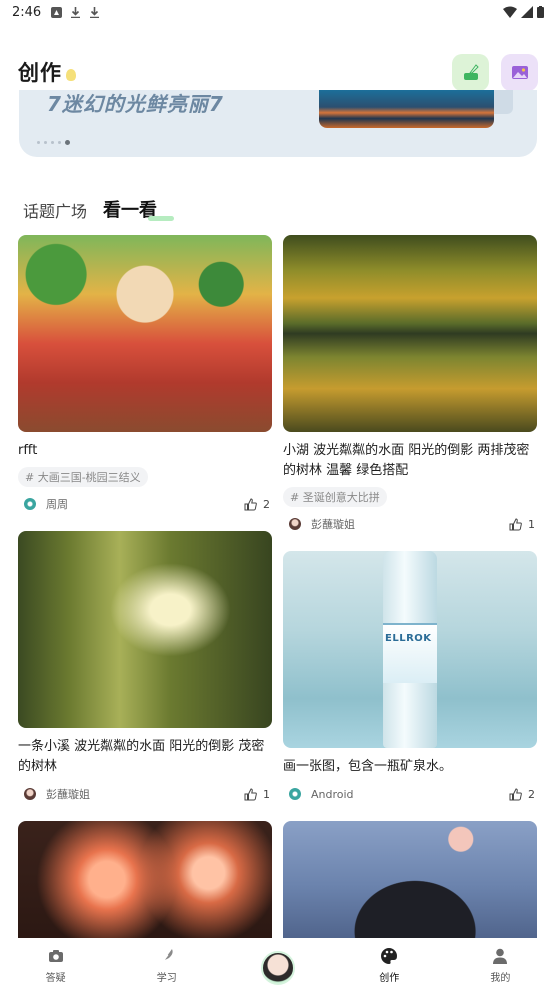  What do you see at coordinates (510, 12) in the screenshot?
I see `wifi-icon` at bounding box center [510, 12].